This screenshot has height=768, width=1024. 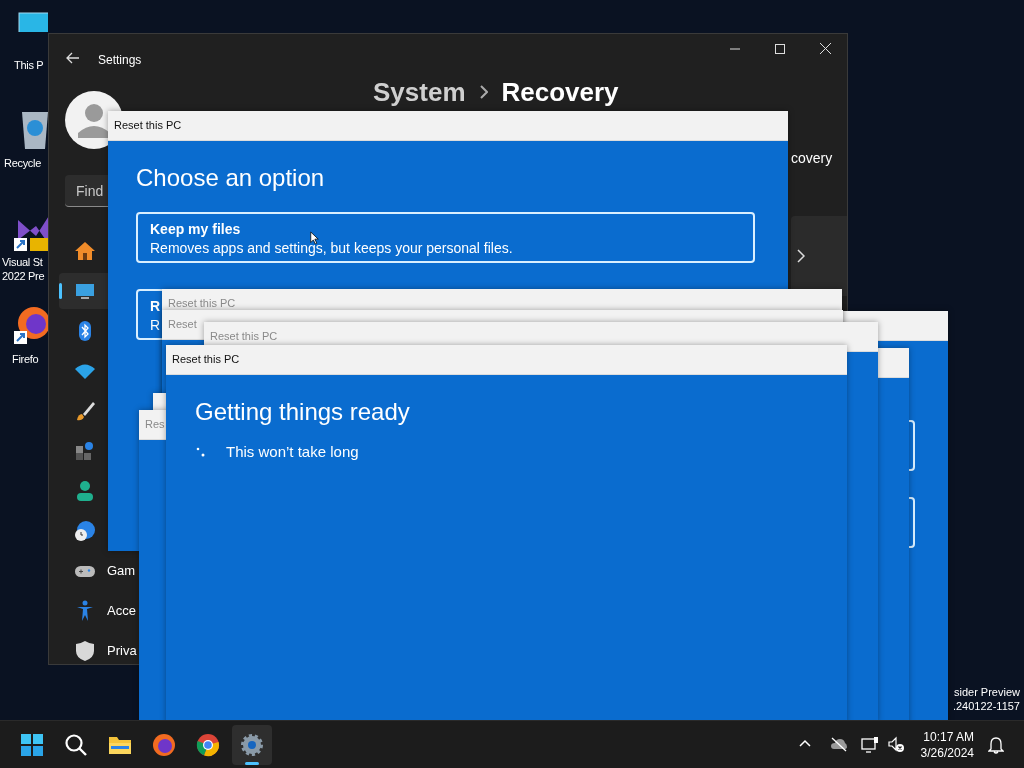 What do you see at coordinates (986, 692) in the screenshot?
I see `build-info-text: sider Preview` at bounding box center [986, 692].